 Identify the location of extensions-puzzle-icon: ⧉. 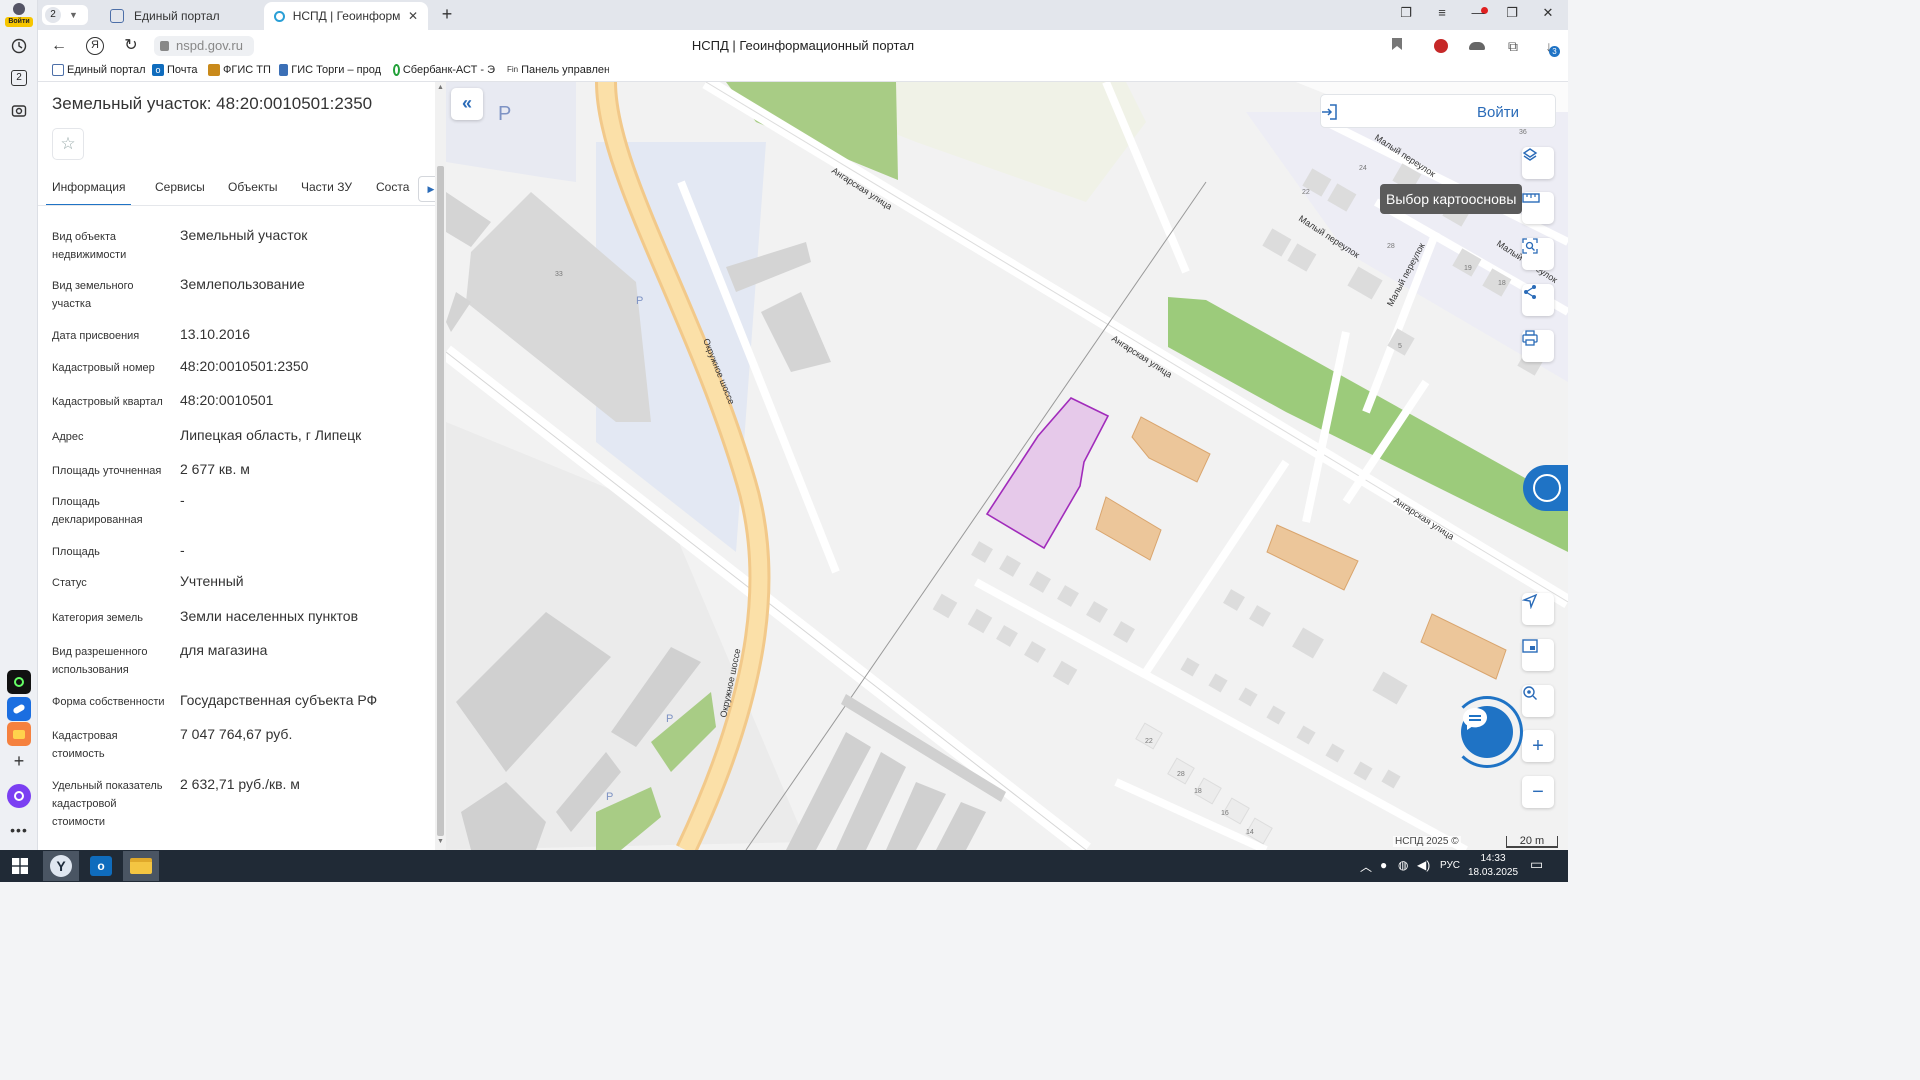
(1513, 46).